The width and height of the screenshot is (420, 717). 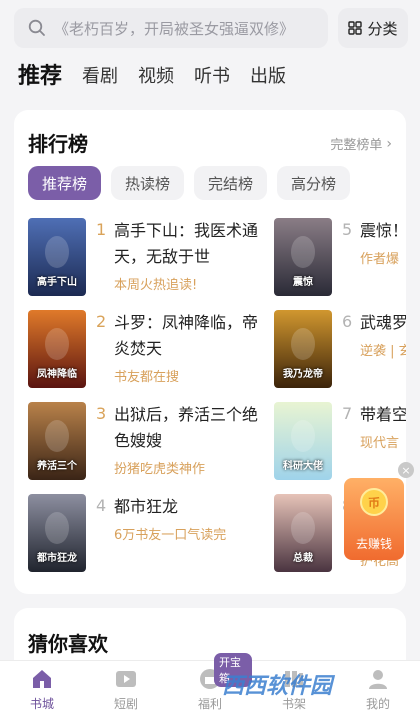 What do you see at coordinates (303, 558) in the screenshot?
I see `cover-title: 总裁` at bounding box center [303, 558].